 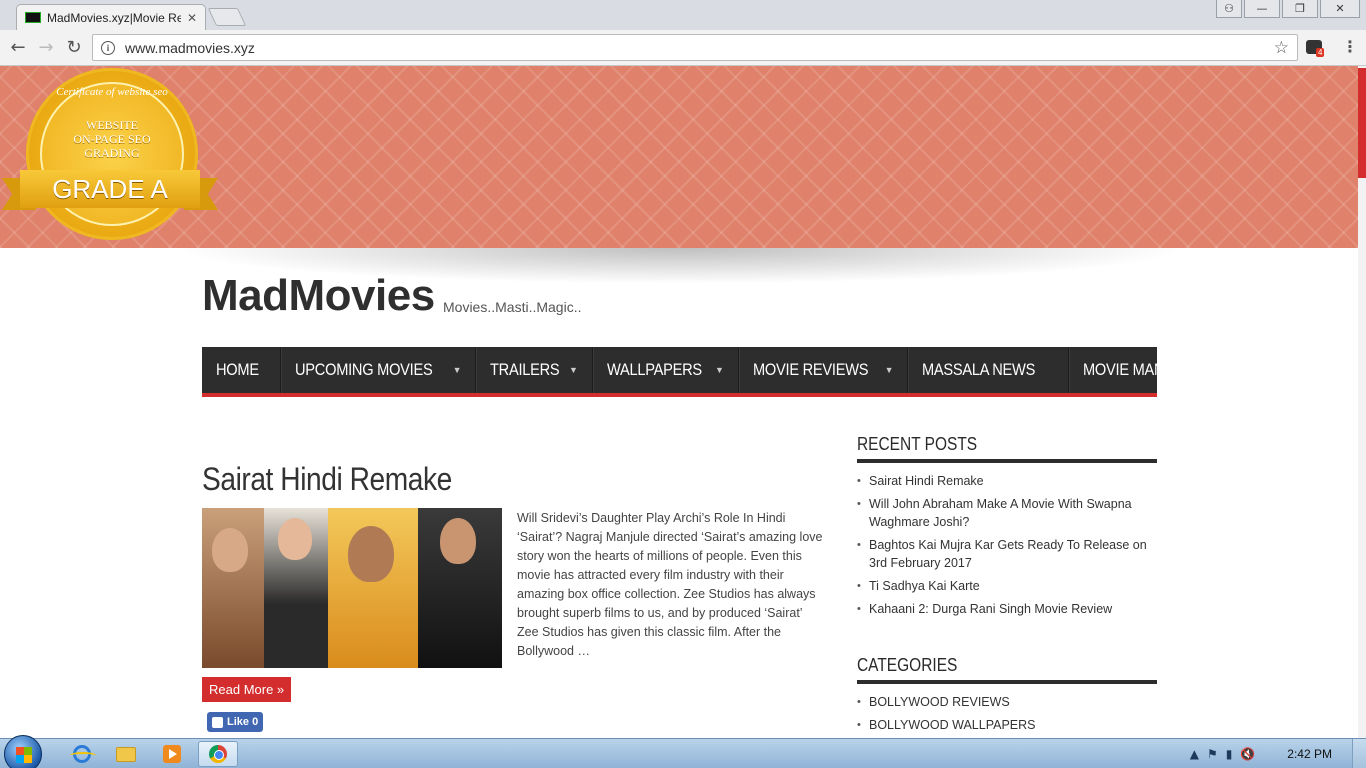 I want to click on like-count: Like 0, so click(x=243, y=722).